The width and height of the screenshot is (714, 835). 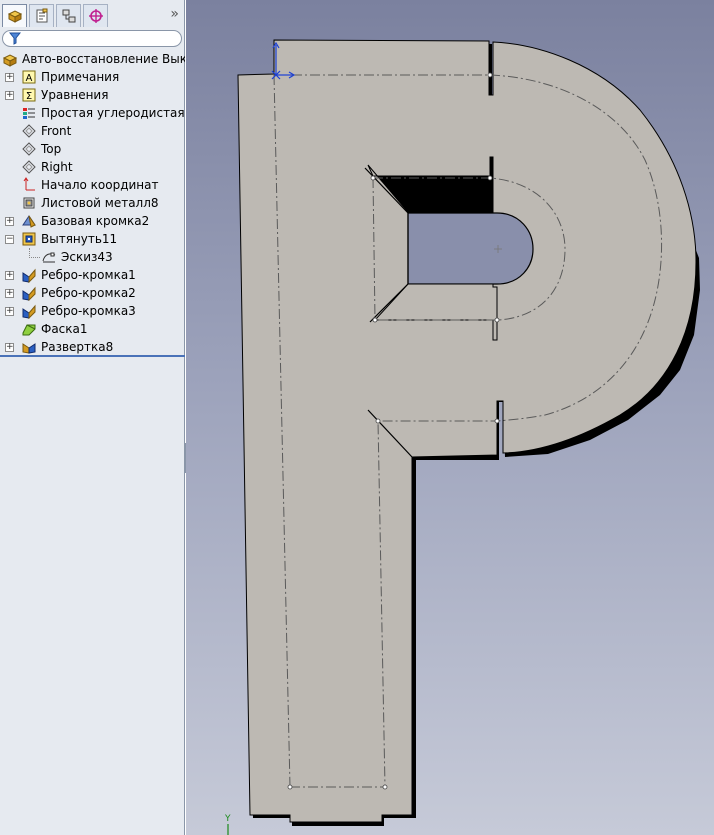 I want to click on extrude-icon, so click(x=29, y=239).